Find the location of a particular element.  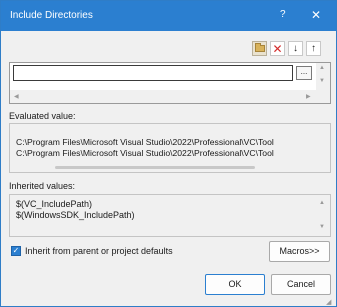

help-button: ? is located at coordinates (283, 14).